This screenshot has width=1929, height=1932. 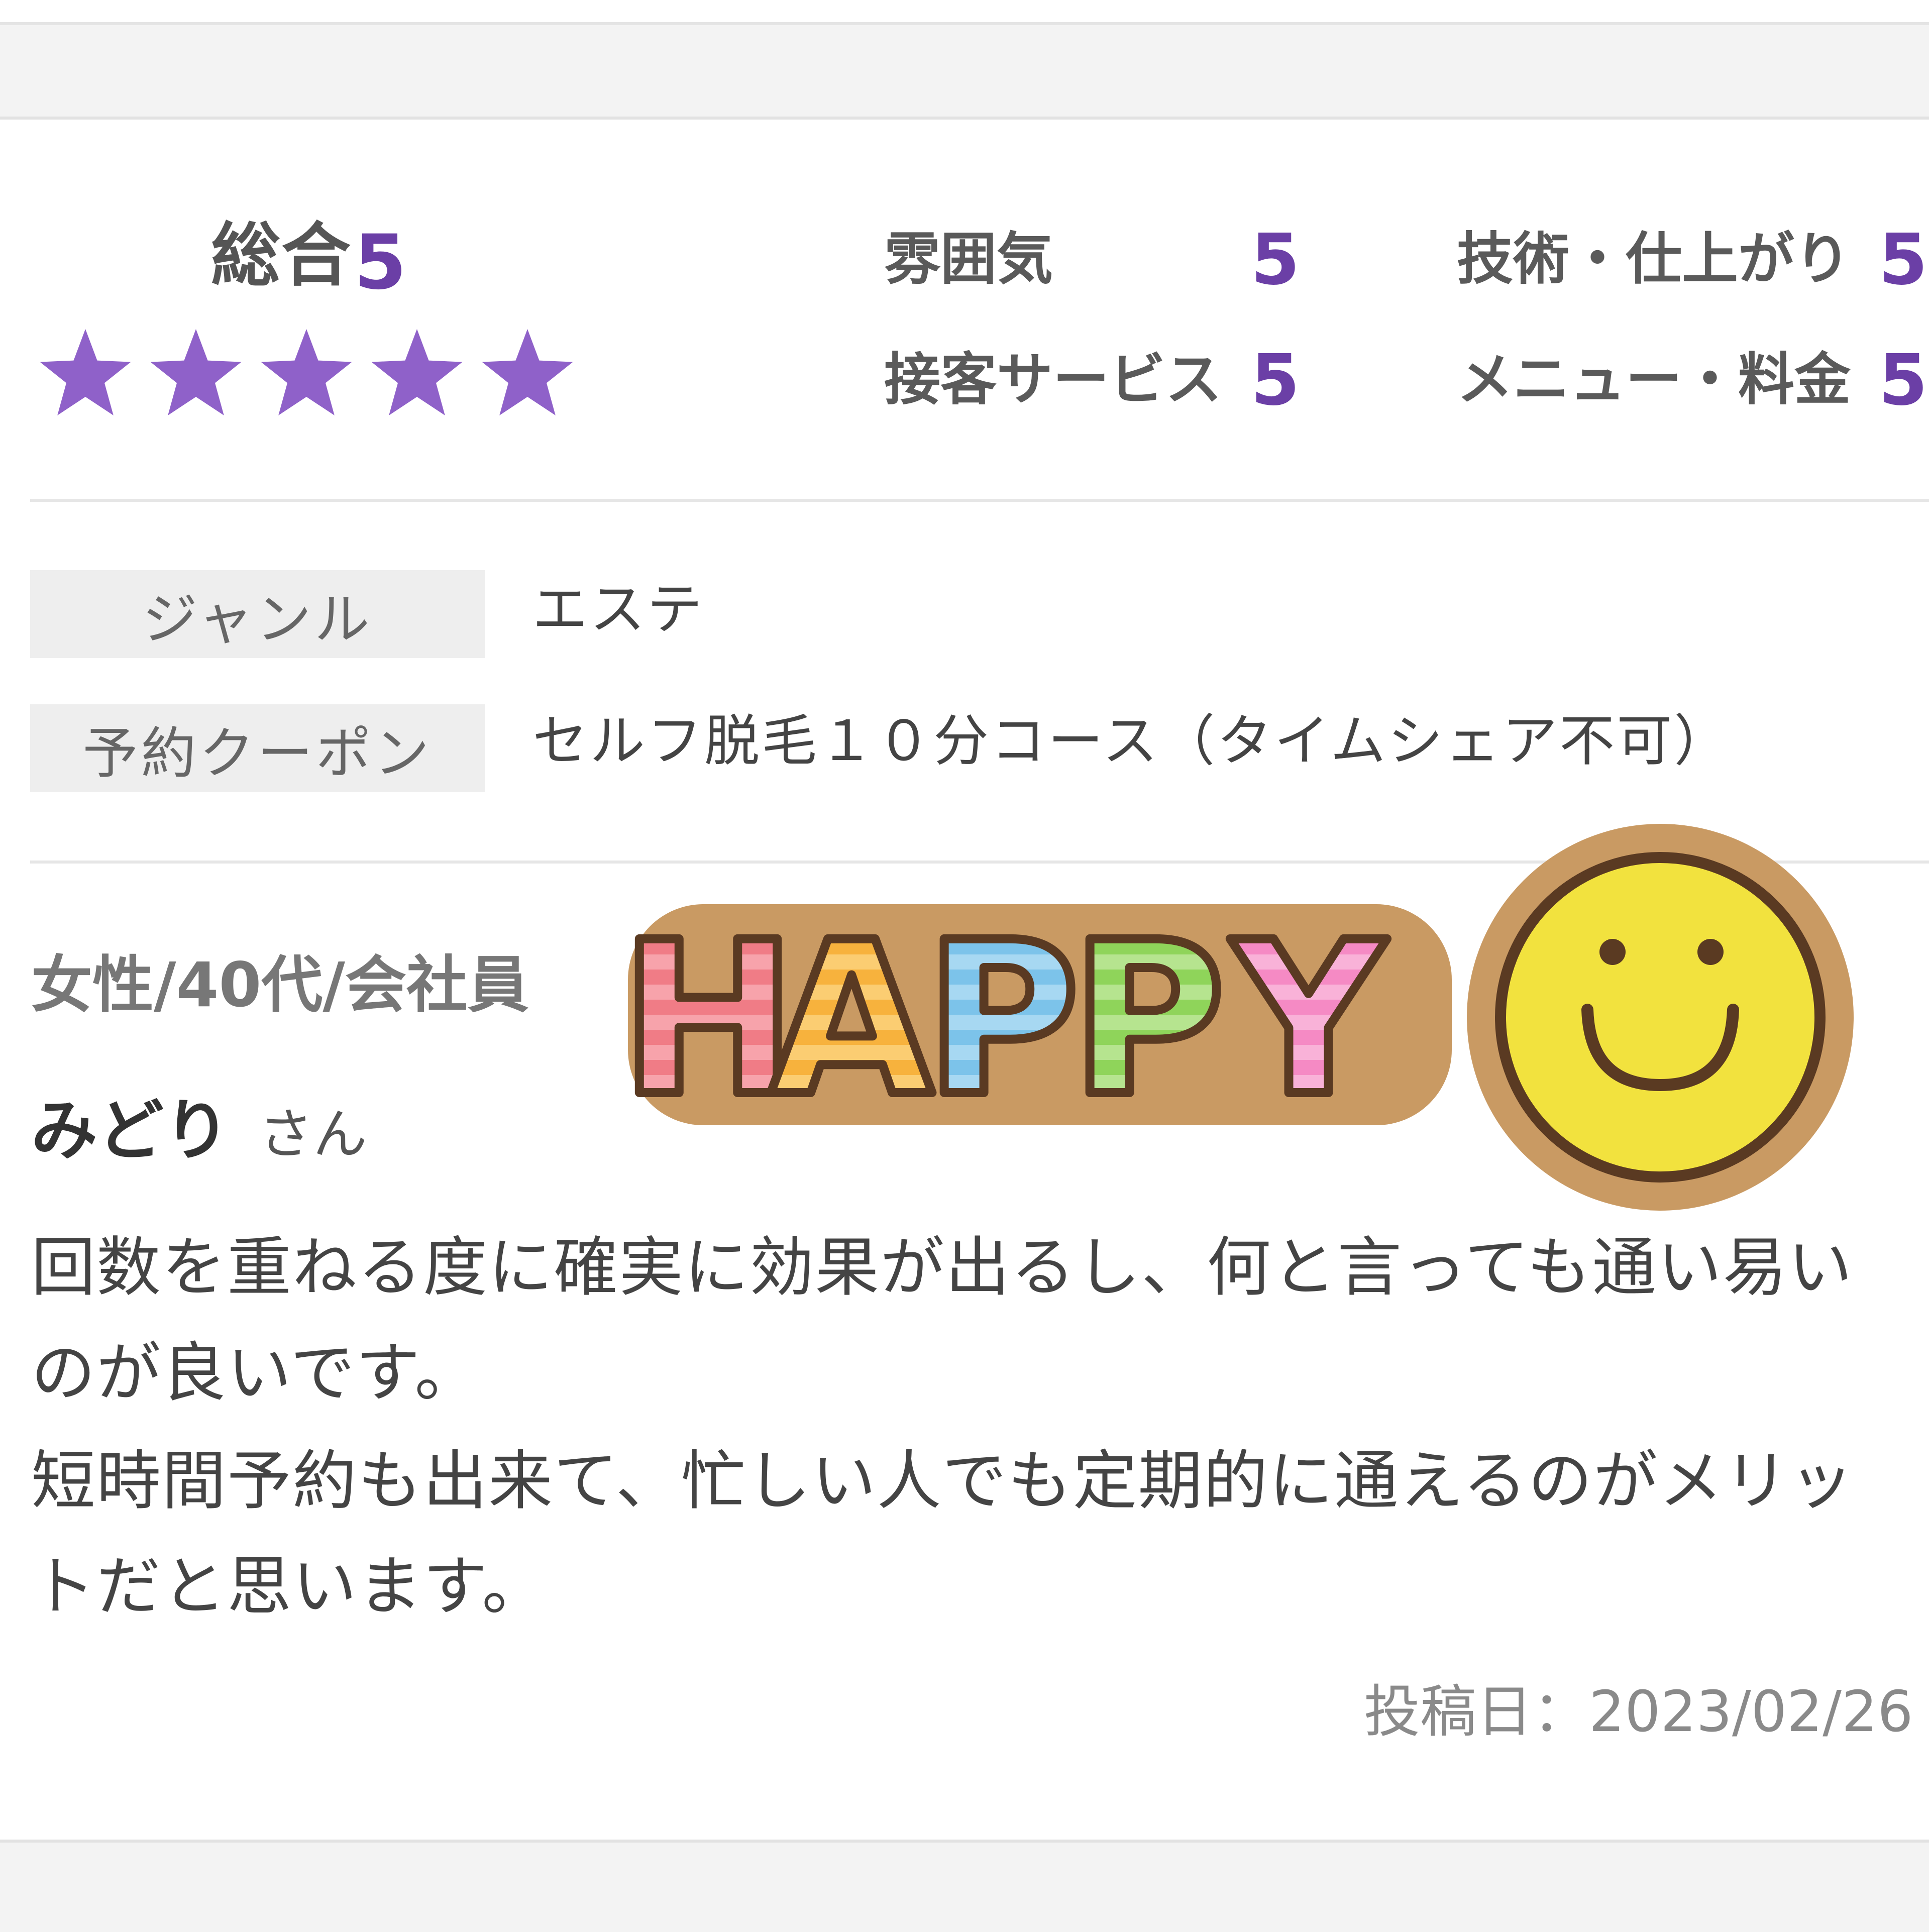 What do you see at coordinates (257, 753) in the screenshot?
I see `coupon-label: 予約クーポン` at bounding box center [257, 753].